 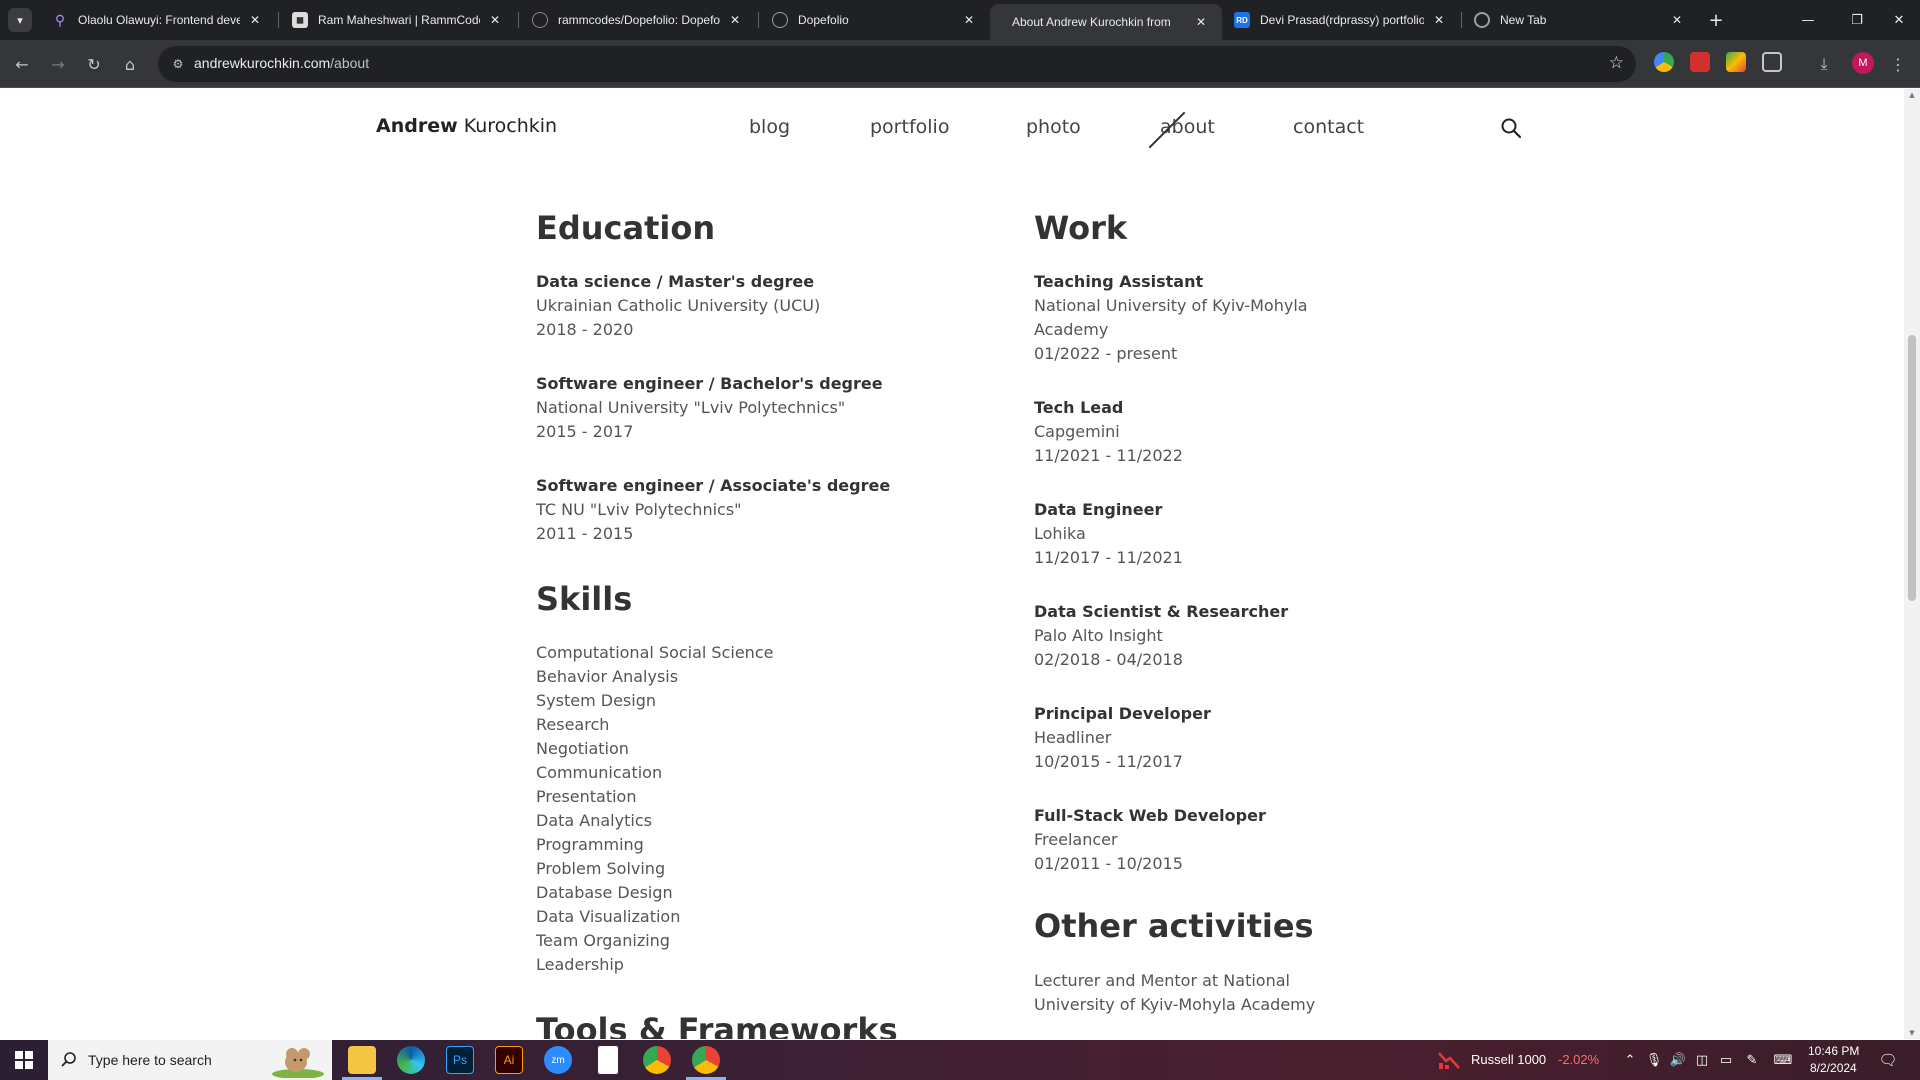 What do you see at coordinates (1654, 1060) in the screenshot?
I see `microphone-icon: 🎙` at bounding box center [1654, 1060].